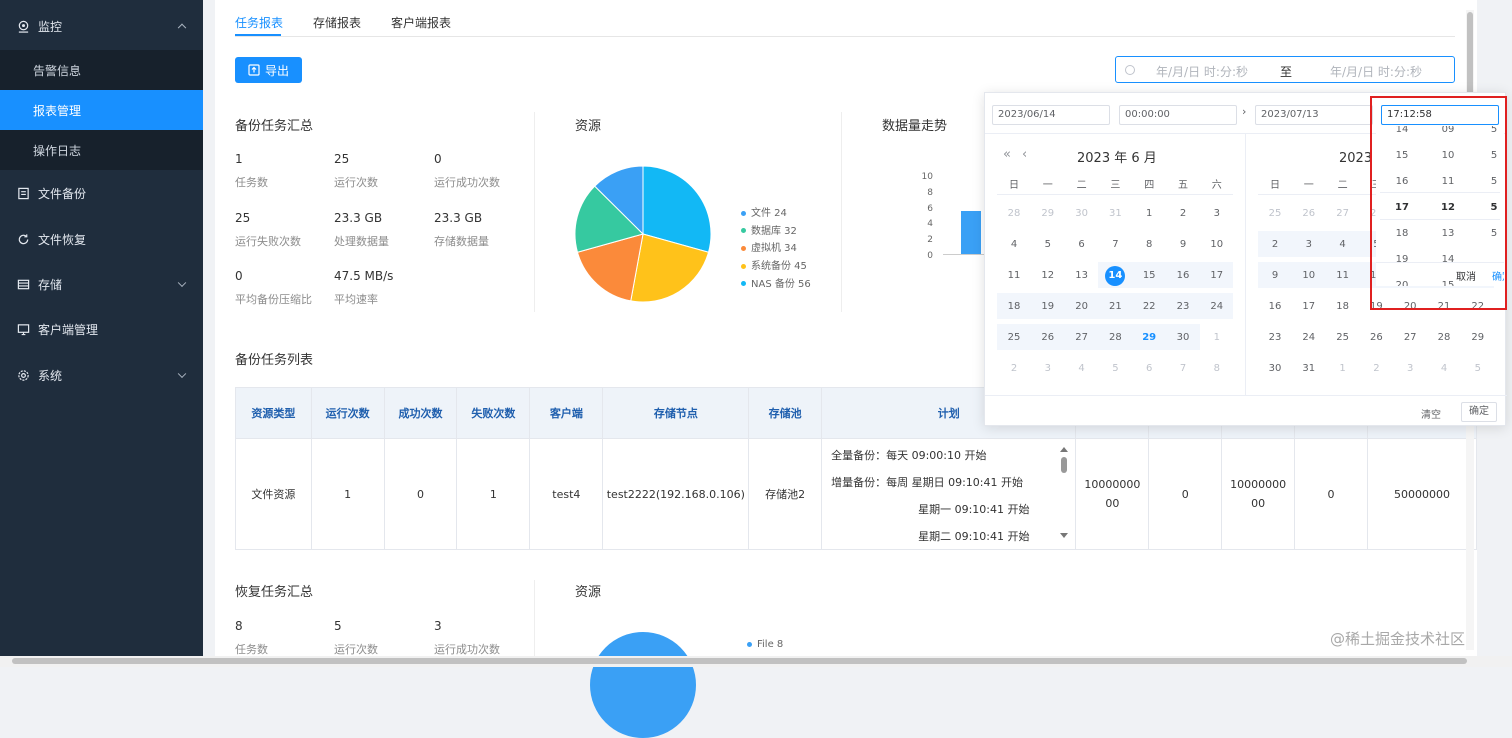 This screenshot has height=738, width=1512. Describe the element at coordinates (337, 22) in the screenshot. I see `tab-storage-report: 存储报表` at that location.